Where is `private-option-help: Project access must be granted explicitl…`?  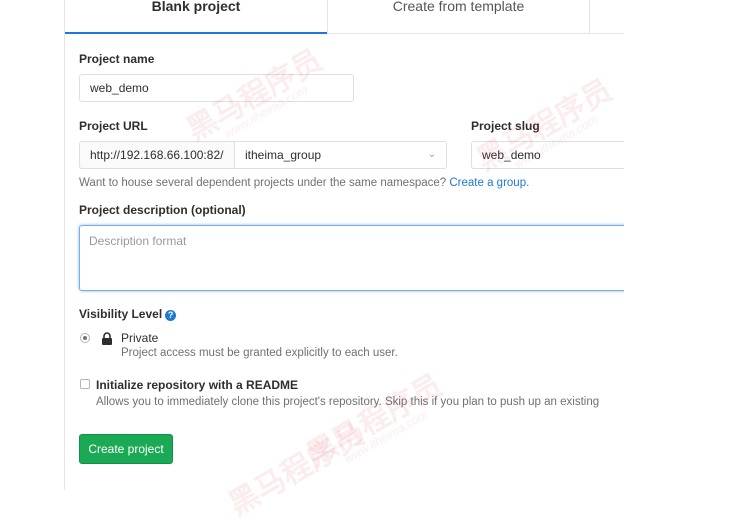
private-option-help: Project access must be granted explicitl… is located at coordinates (259, 353).